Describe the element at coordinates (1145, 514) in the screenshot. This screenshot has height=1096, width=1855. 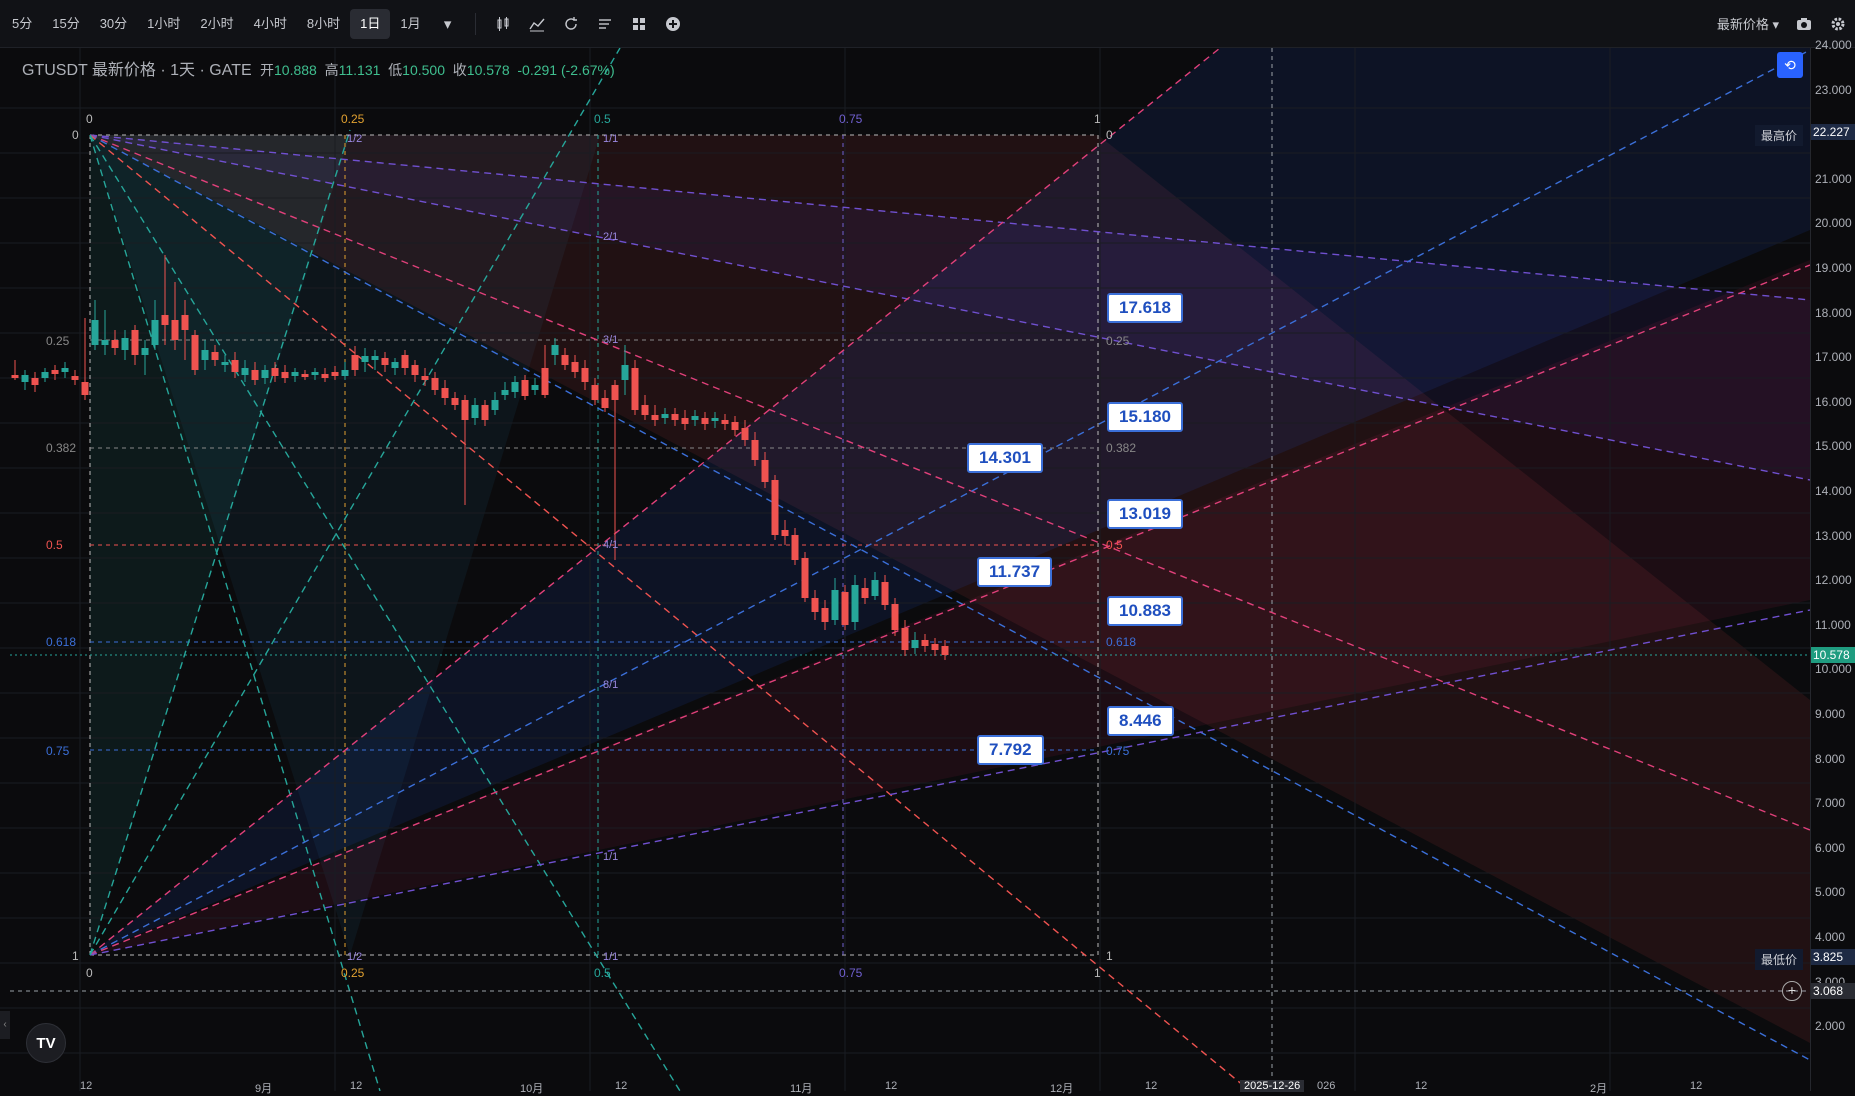
I see `price-callout: 13.019` at that location.